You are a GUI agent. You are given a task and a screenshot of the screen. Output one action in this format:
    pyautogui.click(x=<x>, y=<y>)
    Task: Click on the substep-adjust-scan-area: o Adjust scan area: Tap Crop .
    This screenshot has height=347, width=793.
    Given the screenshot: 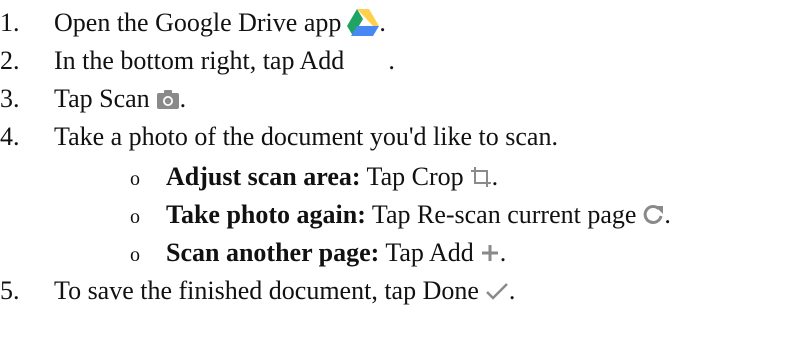 What is the action you would take?
    pyautogui.click(x=249, y=177)
    